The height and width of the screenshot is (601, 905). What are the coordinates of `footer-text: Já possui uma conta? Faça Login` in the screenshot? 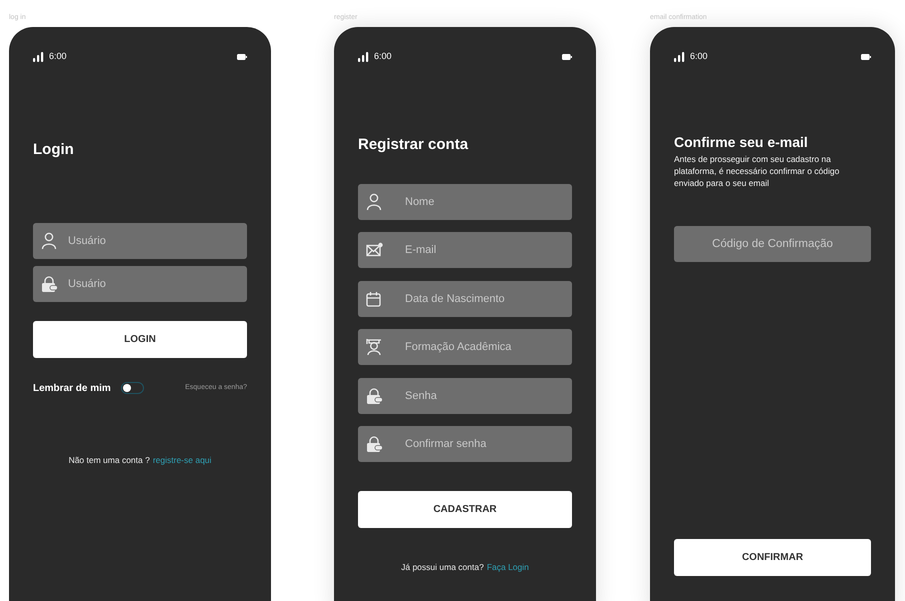 It's located at (465, 567).